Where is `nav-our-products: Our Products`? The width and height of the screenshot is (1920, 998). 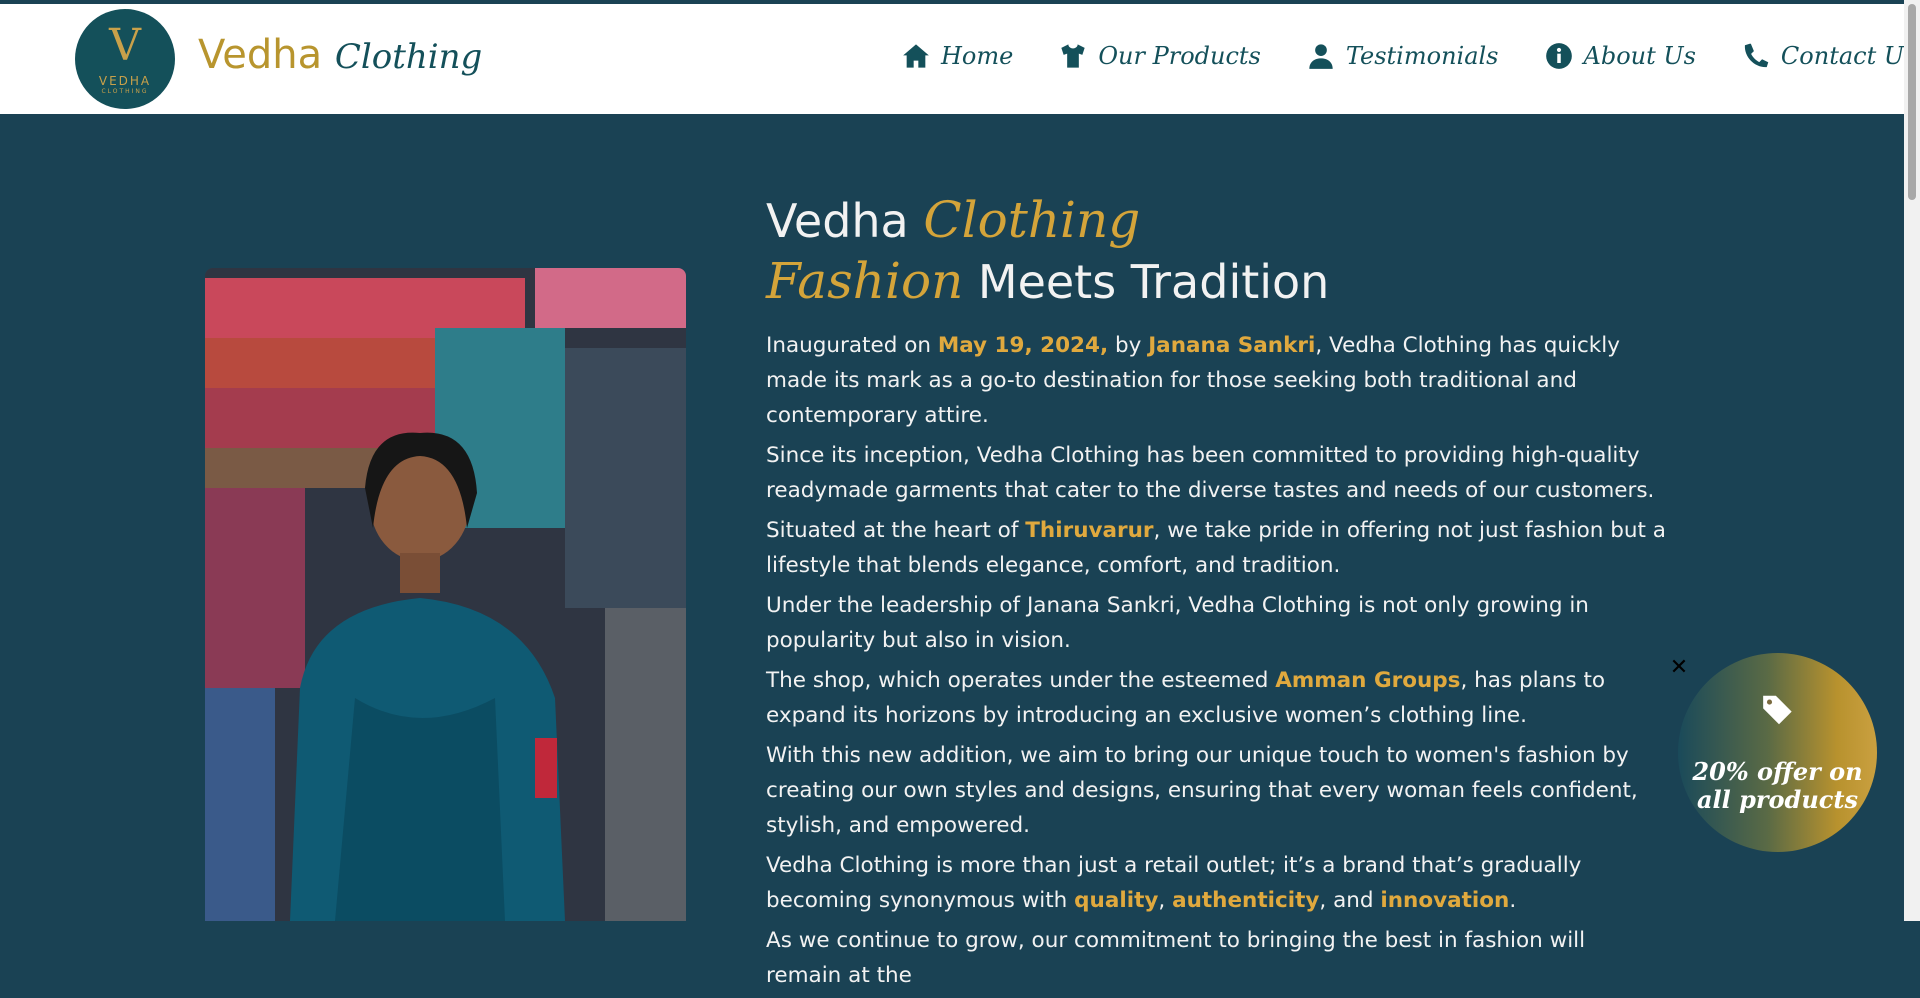
nav-our-products: Our Products is located at coordinates (1160, 56).